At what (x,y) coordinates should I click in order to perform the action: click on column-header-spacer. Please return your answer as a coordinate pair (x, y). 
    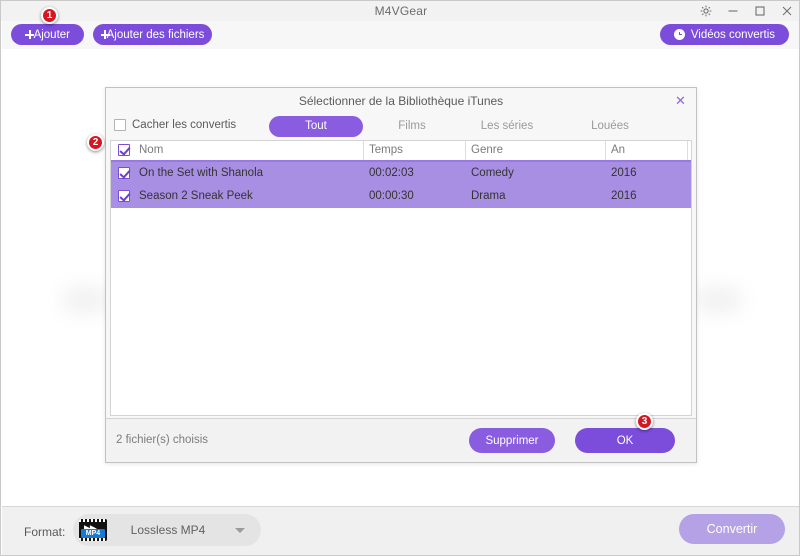
    Looking at the image, I should click on (689, 150).